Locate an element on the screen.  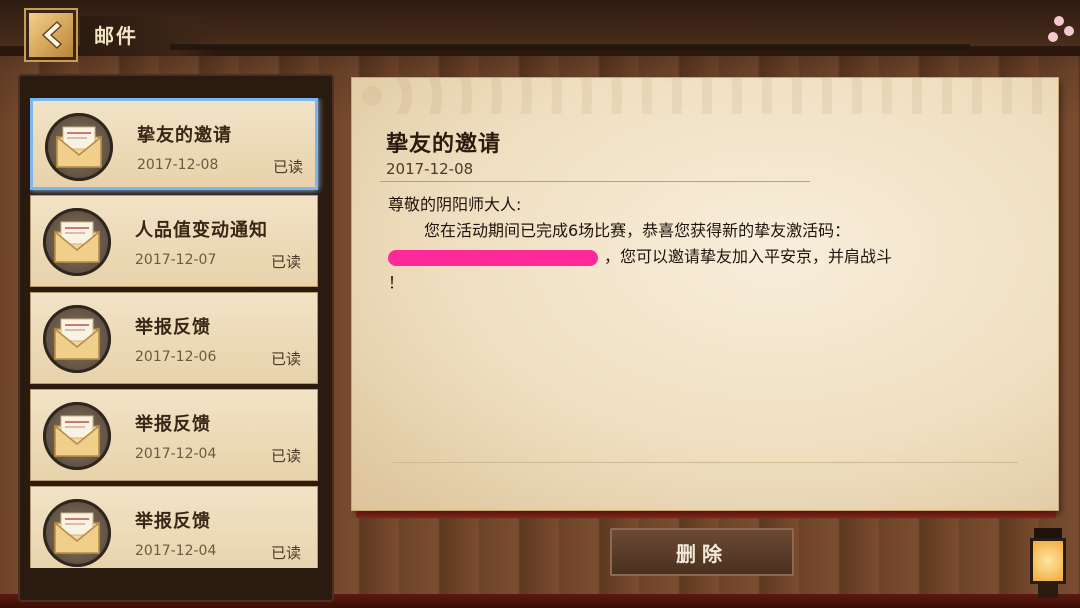
mail-item-date: 2017-12-06 is located at coordinates (176, 357).